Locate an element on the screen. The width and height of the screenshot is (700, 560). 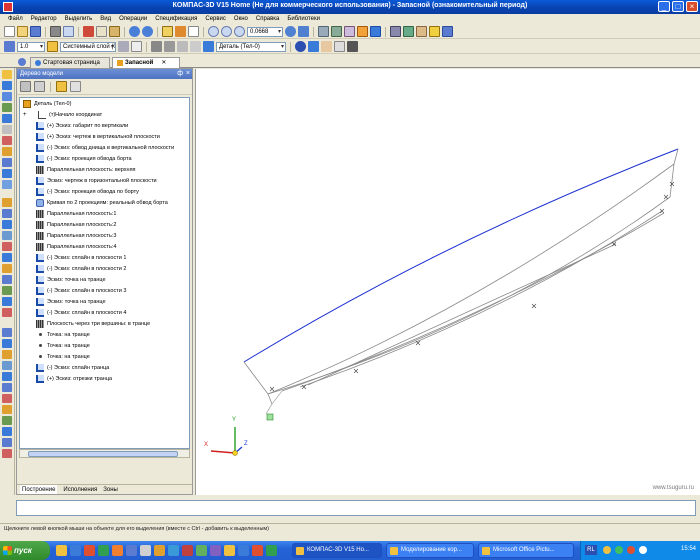
reports-icon is located at coordinates (7, 173).